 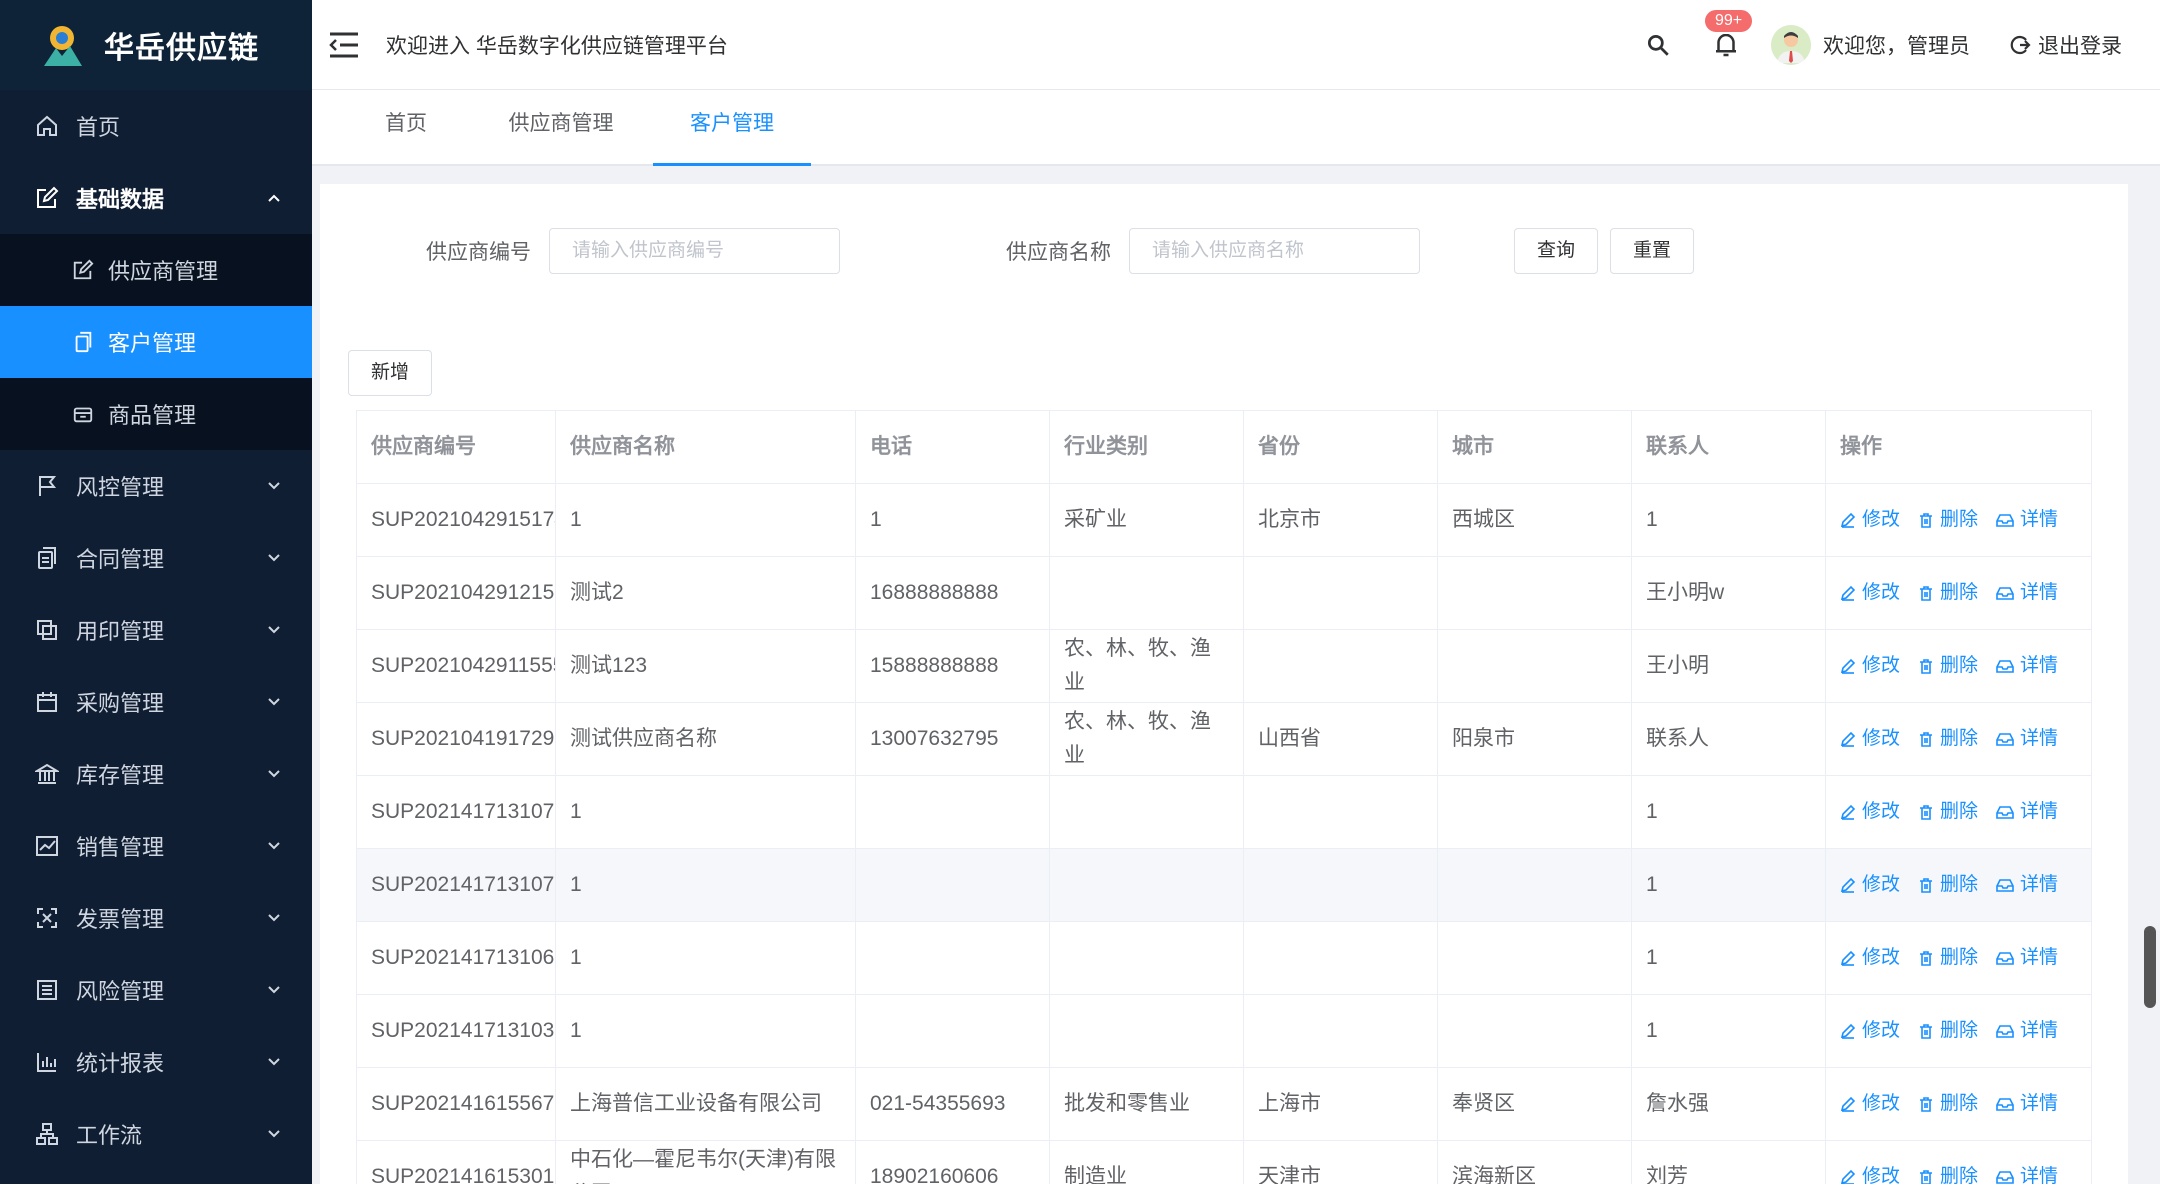 I want to click on logout-button: 退出登录, so click(x=2065, y=45).